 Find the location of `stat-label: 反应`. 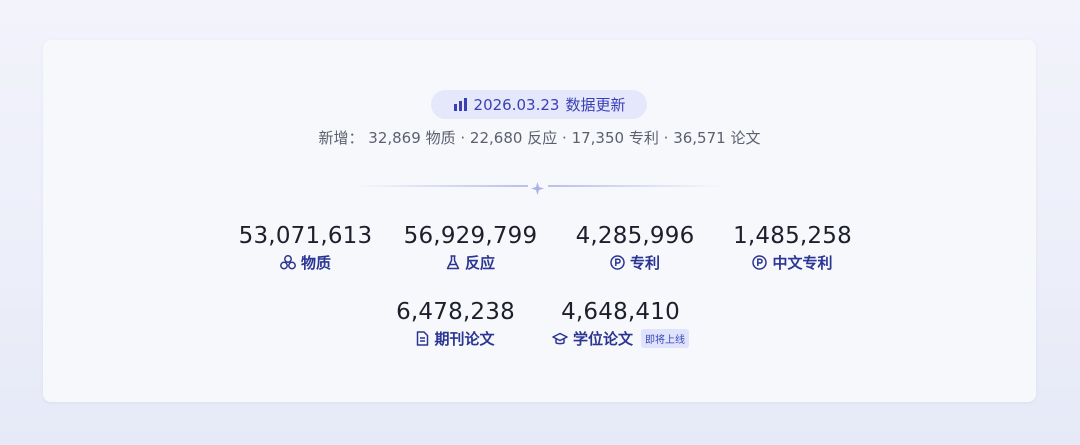

stat-label: 反应 is located at coordinates (479, 263).